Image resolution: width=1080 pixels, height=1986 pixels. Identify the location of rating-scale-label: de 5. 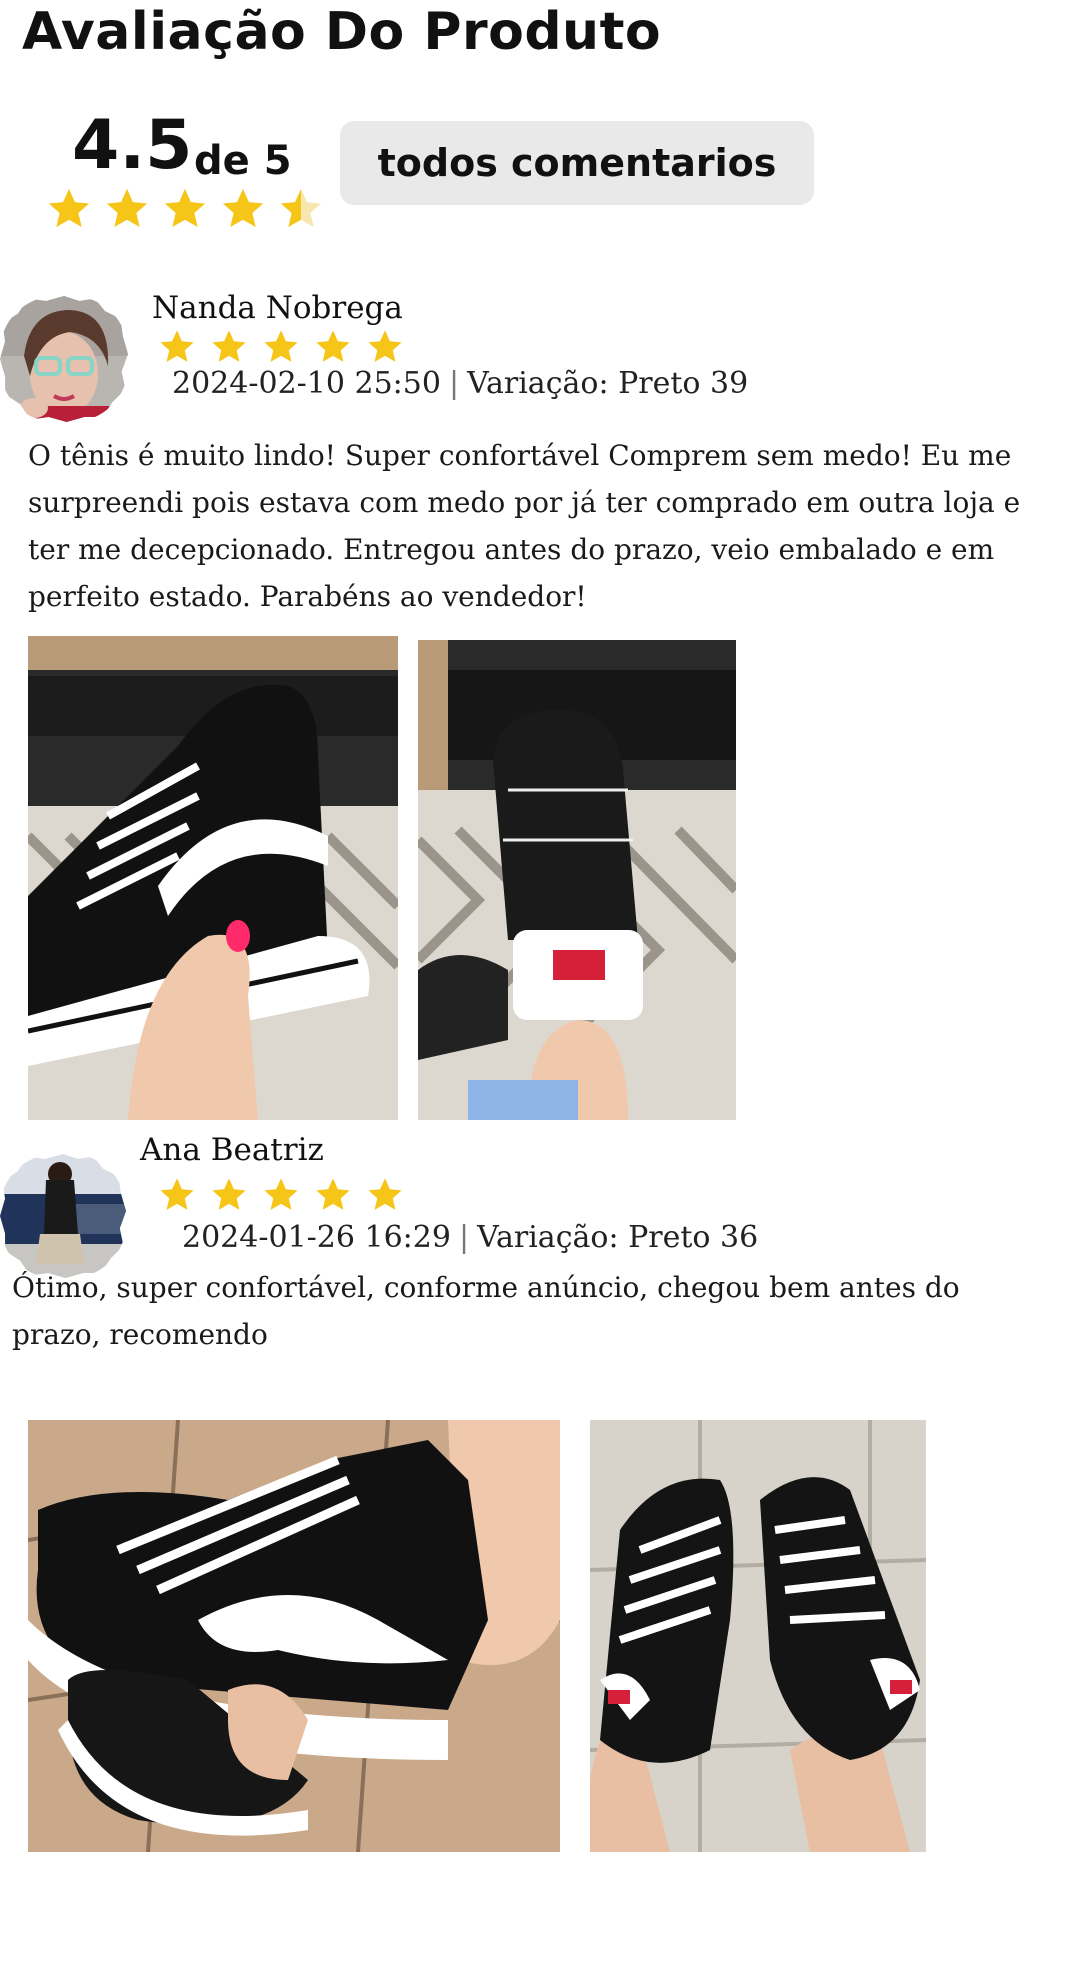
(243, 161).